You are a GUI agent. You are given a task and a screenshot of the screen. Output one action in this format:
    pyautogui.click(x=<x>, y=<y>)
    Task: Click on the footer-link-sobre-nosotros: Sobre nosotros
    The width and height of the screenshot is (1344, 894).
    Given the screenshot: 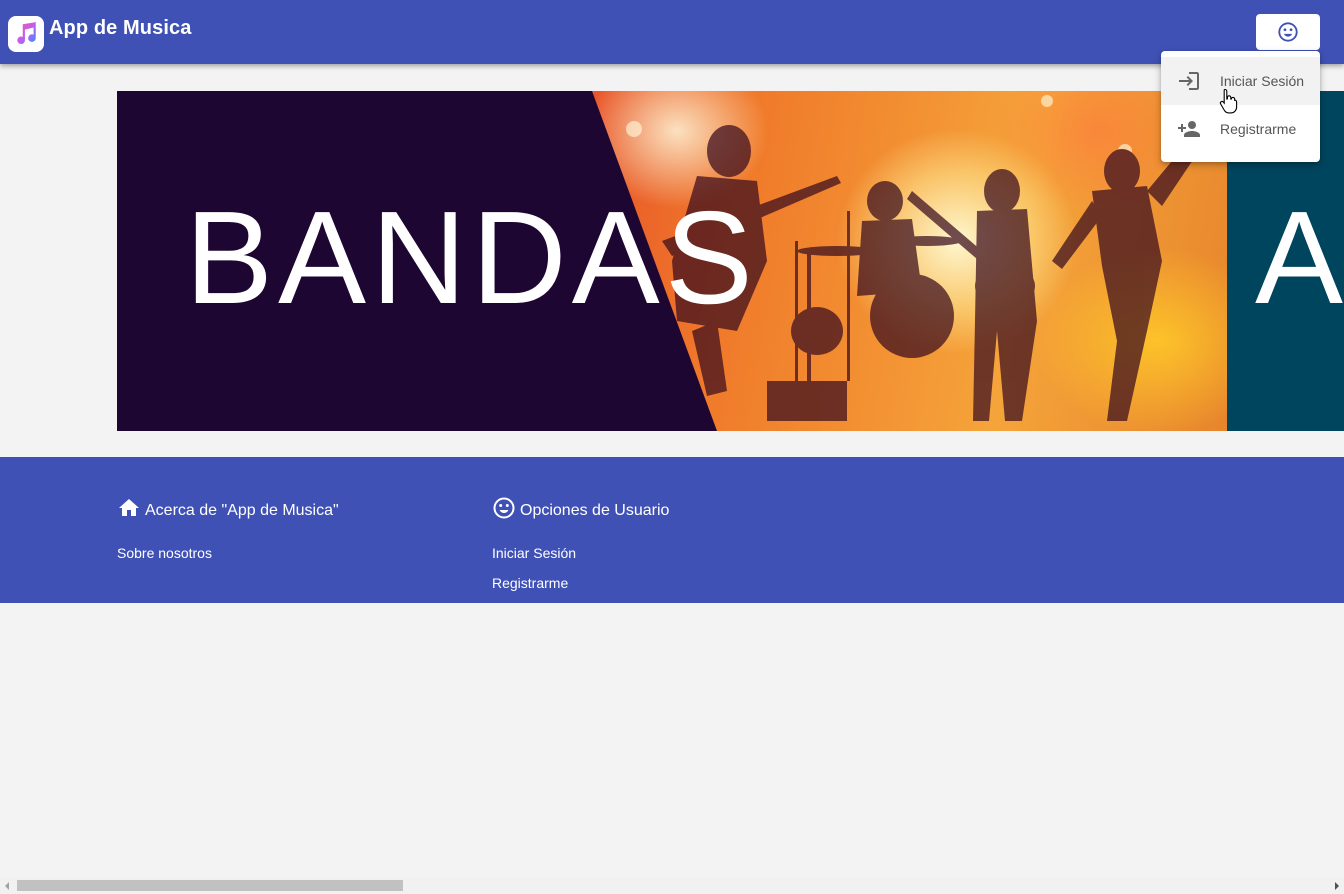 What is the action you would take?
    pyautogui.click(x=228, y=553)
    